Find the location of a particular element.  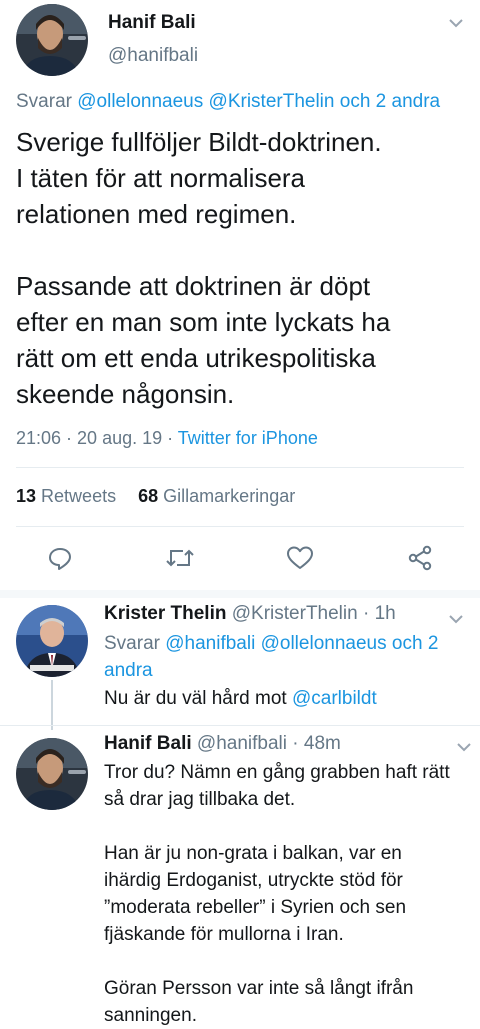

mention-link: @hanifbali is located at coordinates (210, 643).